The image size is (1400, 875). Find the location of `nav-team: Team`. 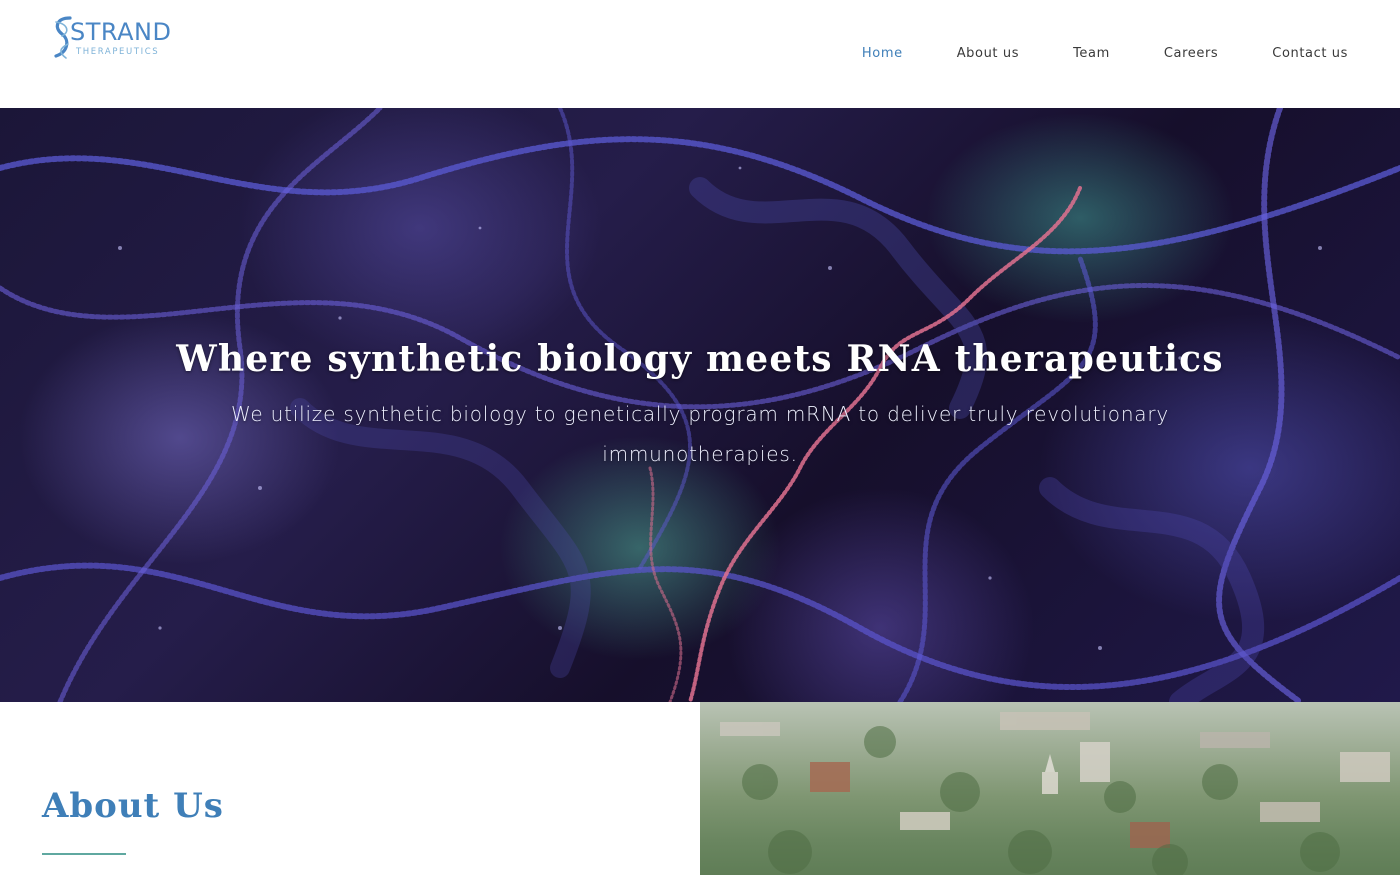

nav-team: Team is located at coordinates (1091, 53).